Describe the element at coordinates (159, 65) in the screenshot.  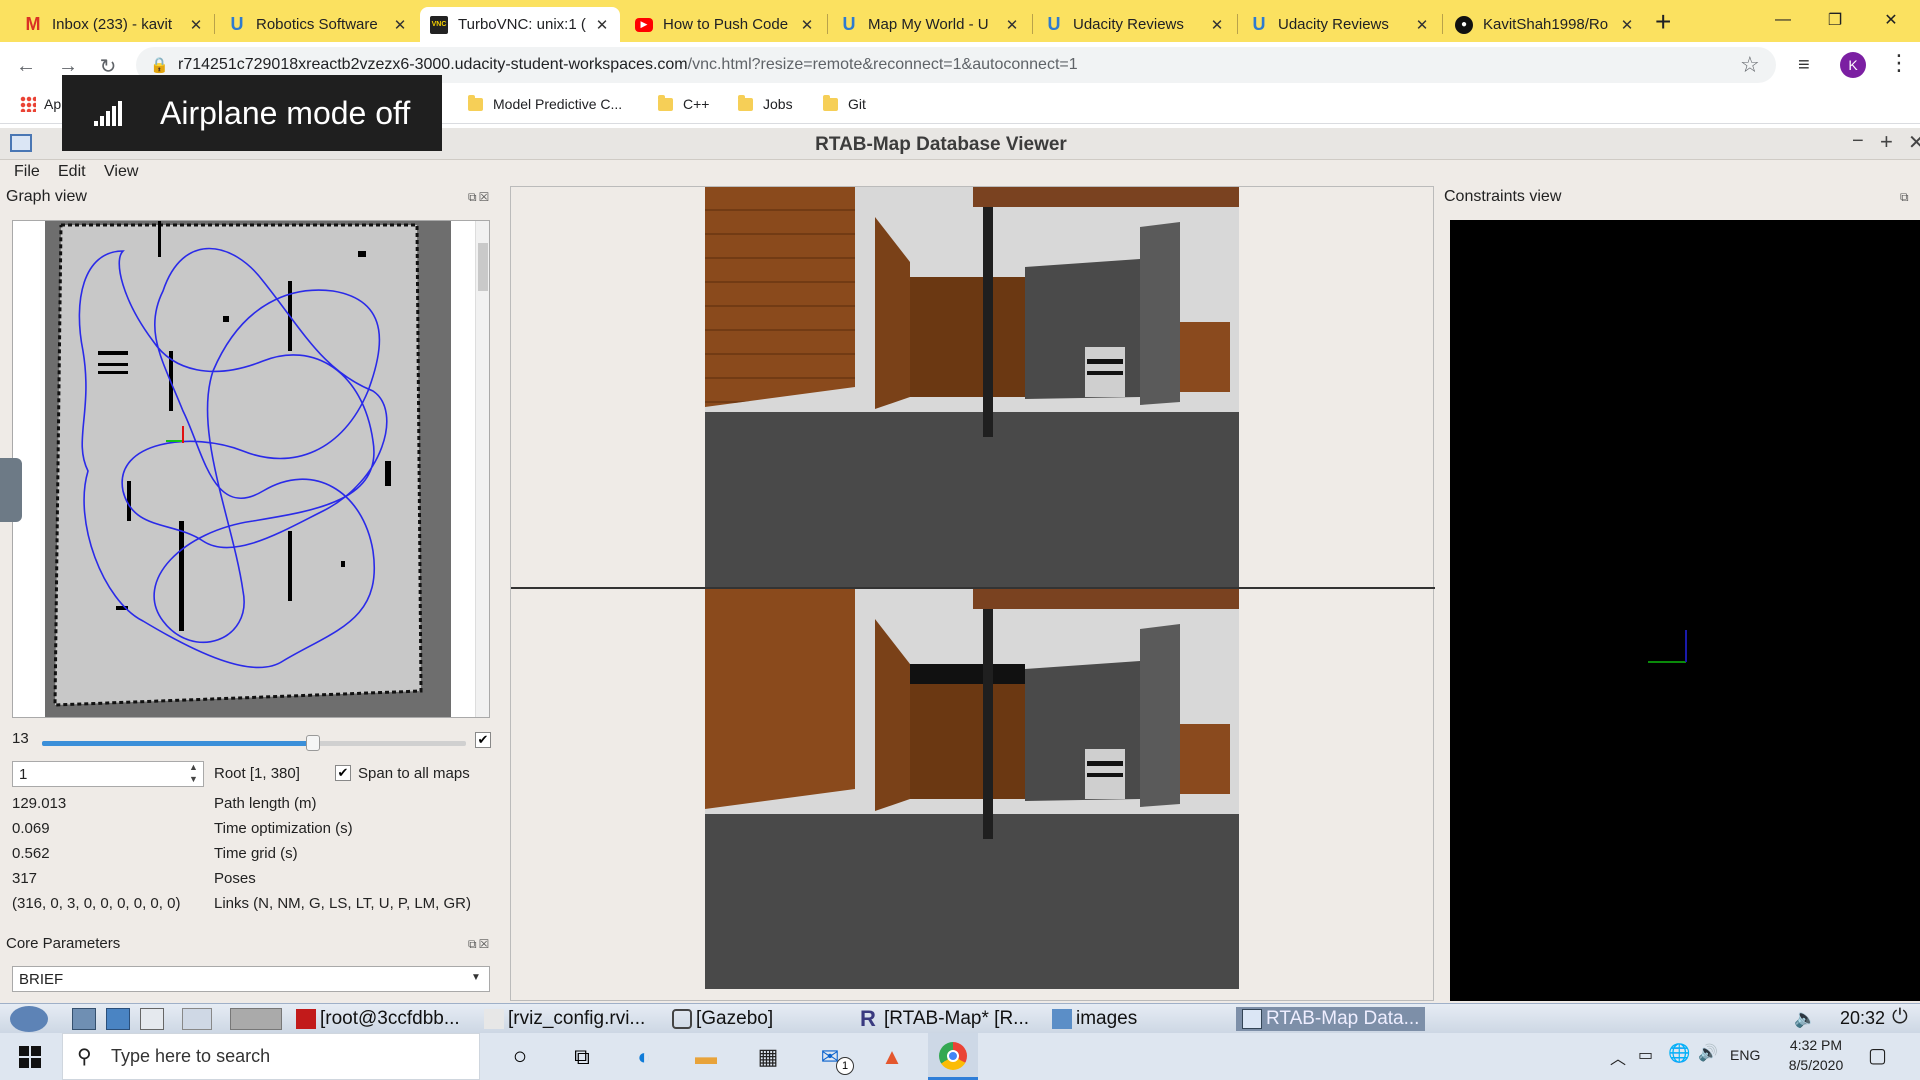
I see `lock-icon: 🔒` at that location.